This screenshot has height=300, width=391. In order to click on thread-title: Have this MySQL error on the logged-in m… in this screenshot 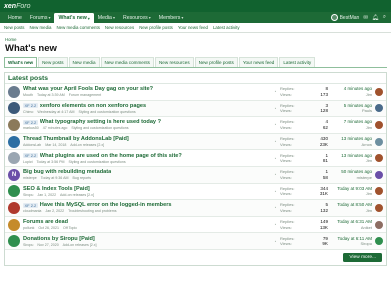, I will do `click(106, 205)`.